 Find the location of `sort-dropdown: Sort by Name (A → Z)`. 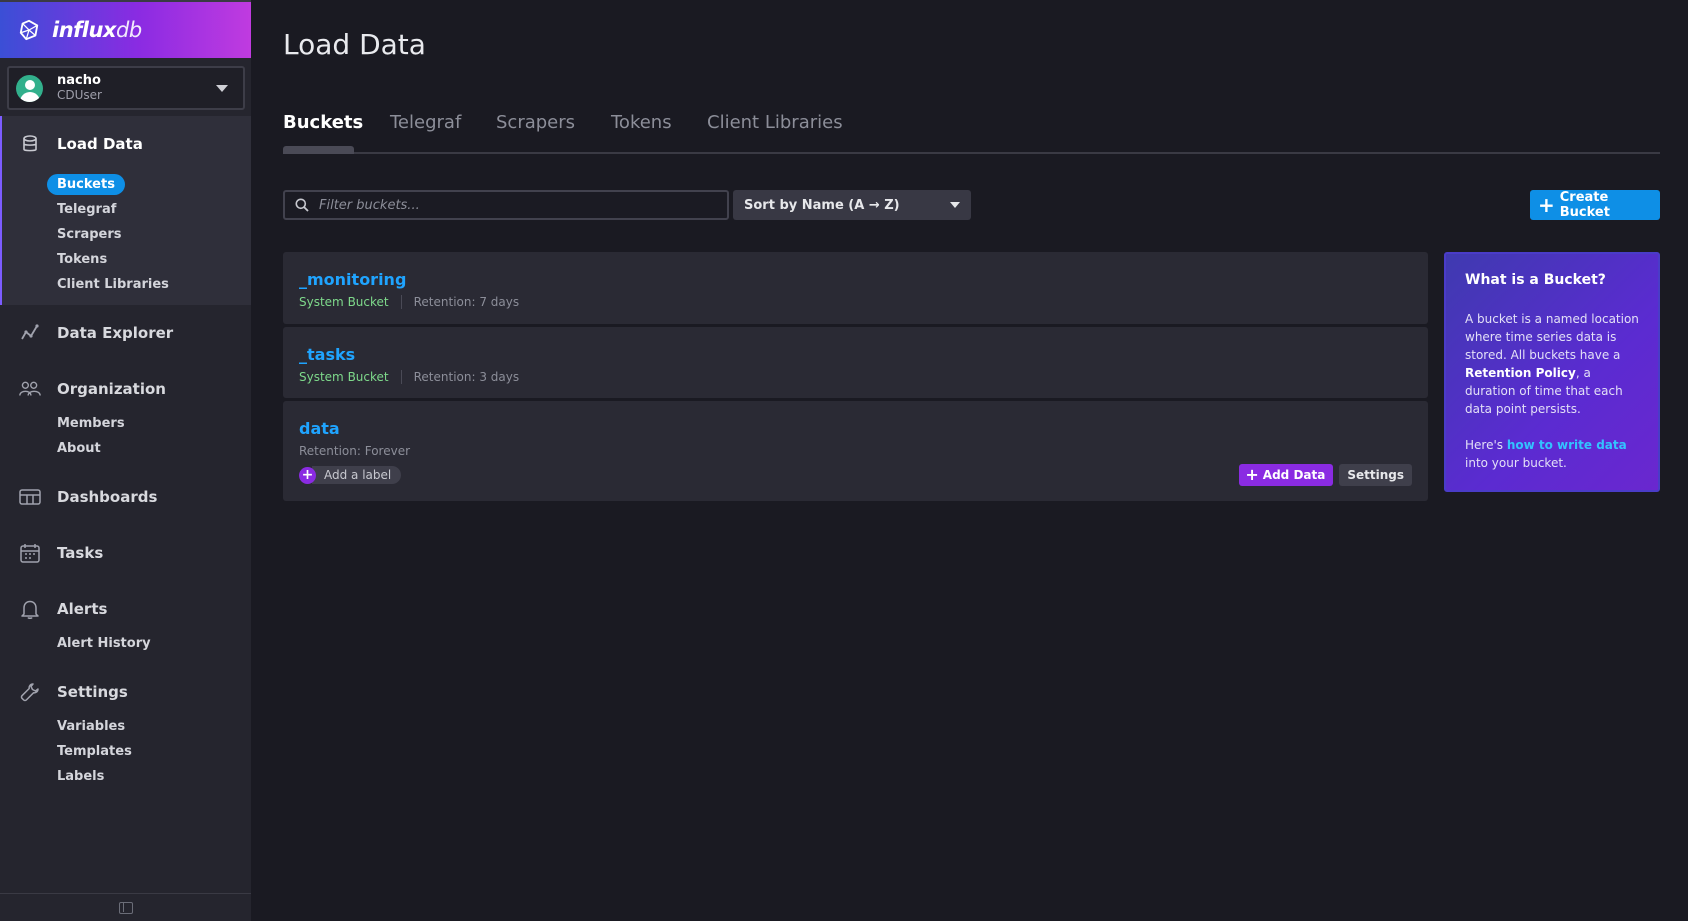

sort-dropdown: Sort by Name (A → Z) is located at coordinates (852, 205).